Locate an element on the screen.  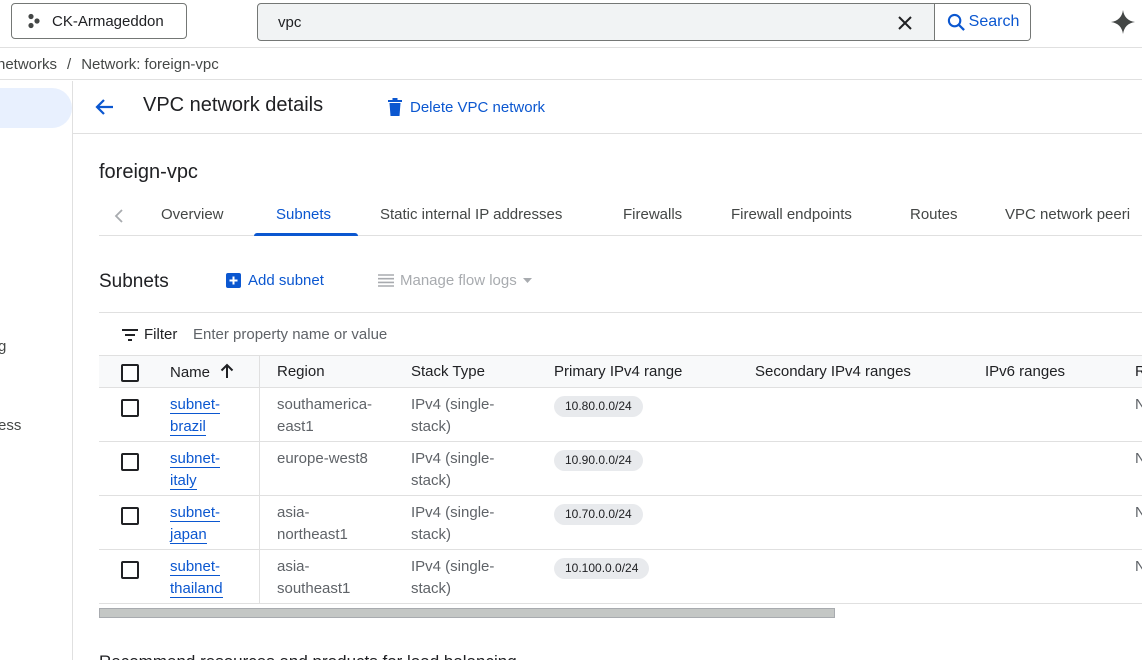
add-subnet-label: Add subnet is located at coordinates (286, 280).